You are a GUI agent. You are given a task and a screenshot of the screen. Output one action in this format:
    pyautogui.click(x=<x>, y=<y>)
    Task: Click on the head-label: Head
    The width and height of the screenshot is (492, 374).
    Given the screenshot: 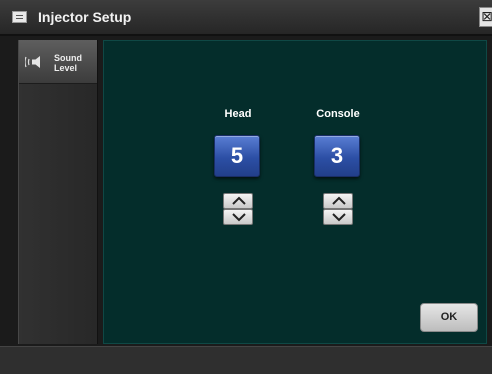 What is the action you would take?
    pyautogui.click(x=238, y=114)
    